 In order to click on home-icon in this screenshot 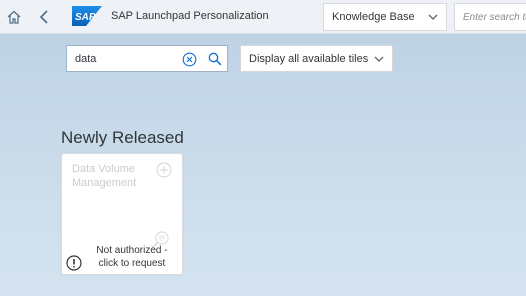, I will do `click(14, 17)`.